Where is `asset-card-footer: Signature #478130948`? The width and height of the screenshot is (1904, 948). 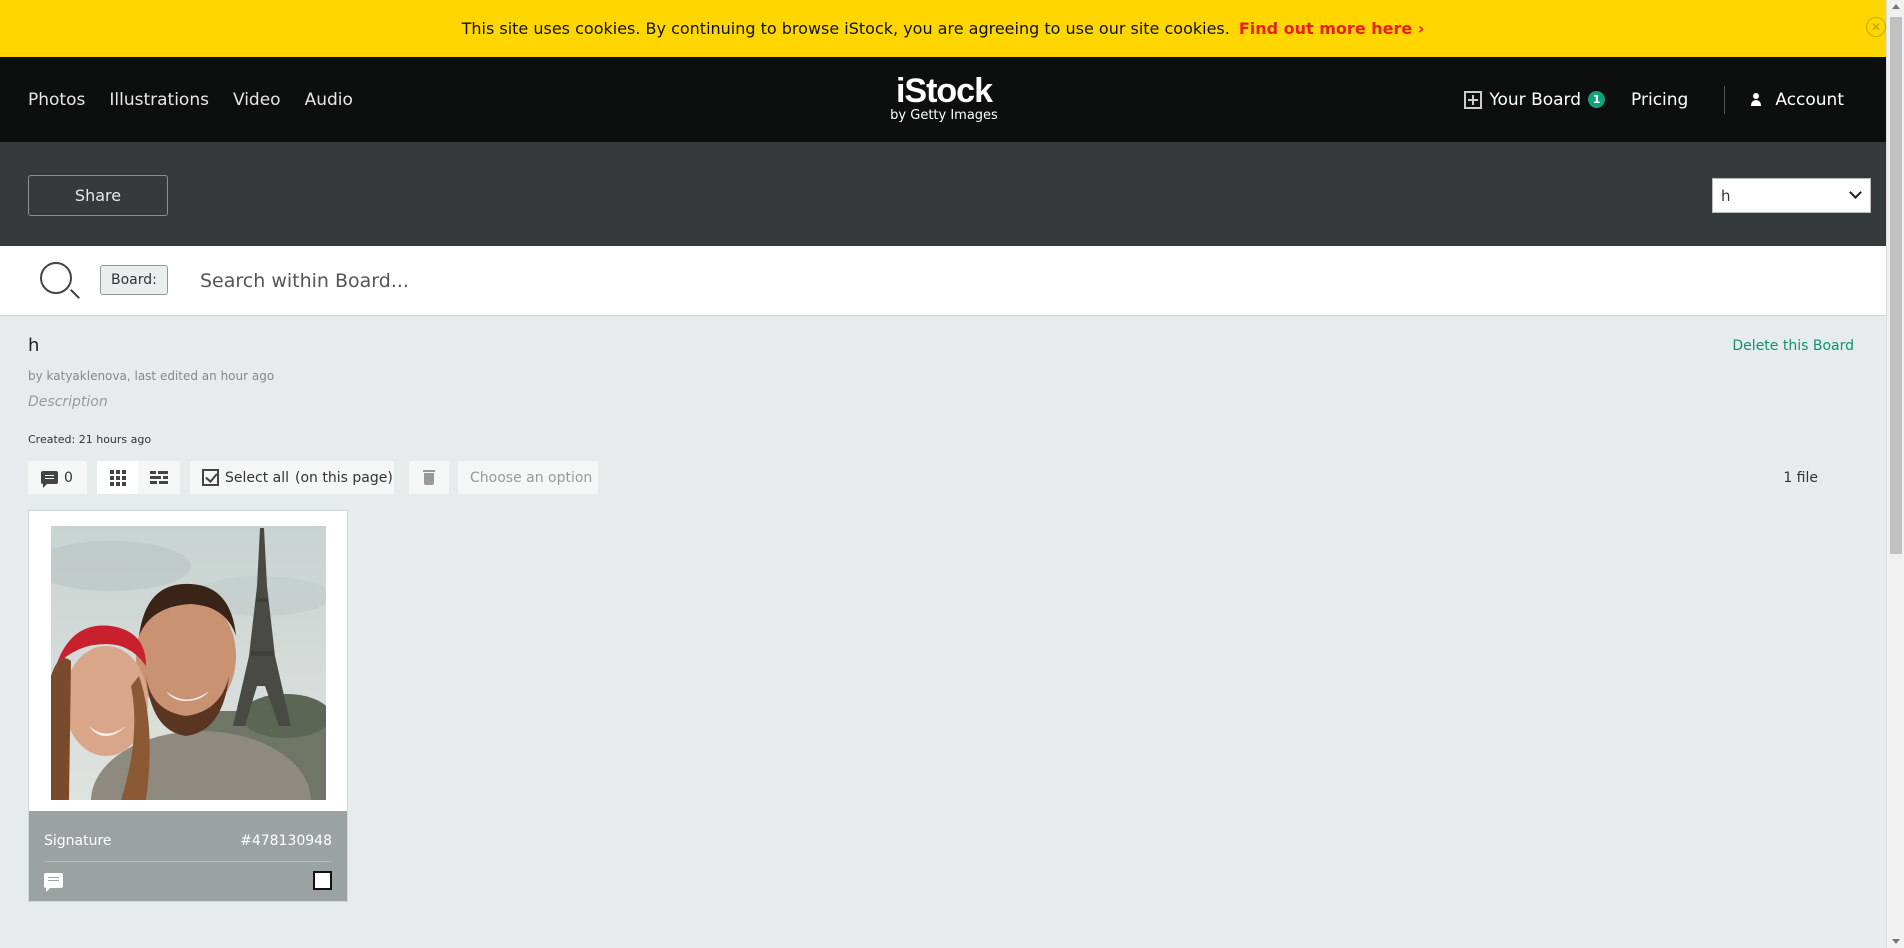 asset-card-footer: Signature #478130948 is located at coordinates (188, 856).